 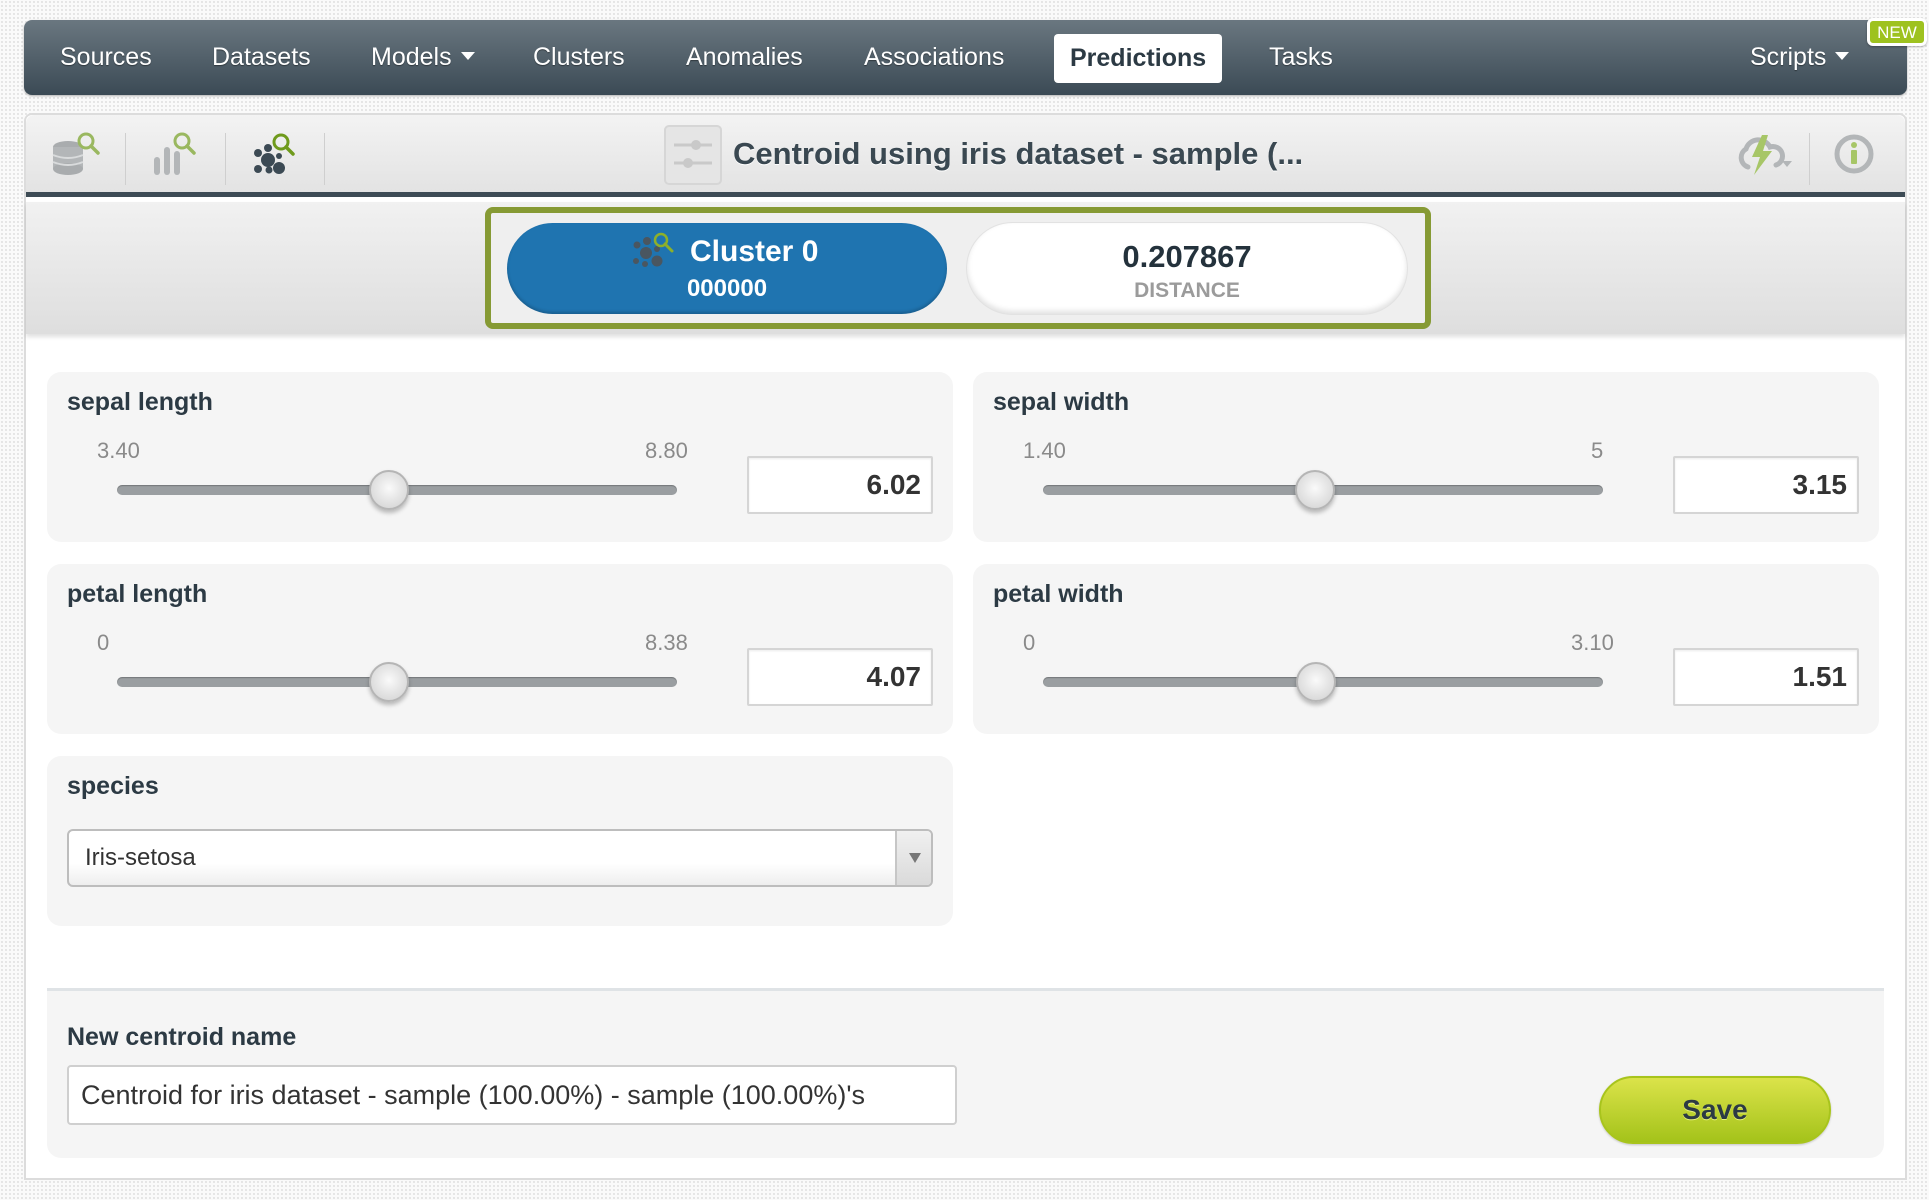 What do you see at coordinates (500, 457) in the screenshot?
I see `field-card-sepal-length: sepal length 3.40 8.80` at bounding box center [500, 457].